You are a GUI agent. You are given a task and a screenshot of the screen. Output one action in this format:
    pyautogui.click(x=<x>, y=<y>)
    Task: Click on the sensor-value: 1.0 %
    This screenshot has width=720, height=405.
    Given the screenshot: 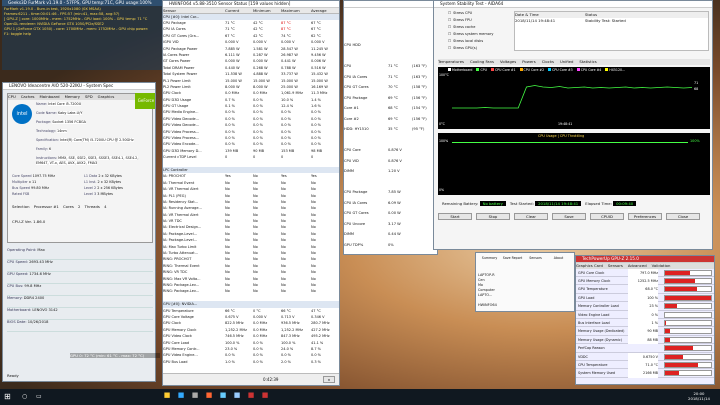 What is the action you would take?
    pyautogui.click(x=230, y=361)
    